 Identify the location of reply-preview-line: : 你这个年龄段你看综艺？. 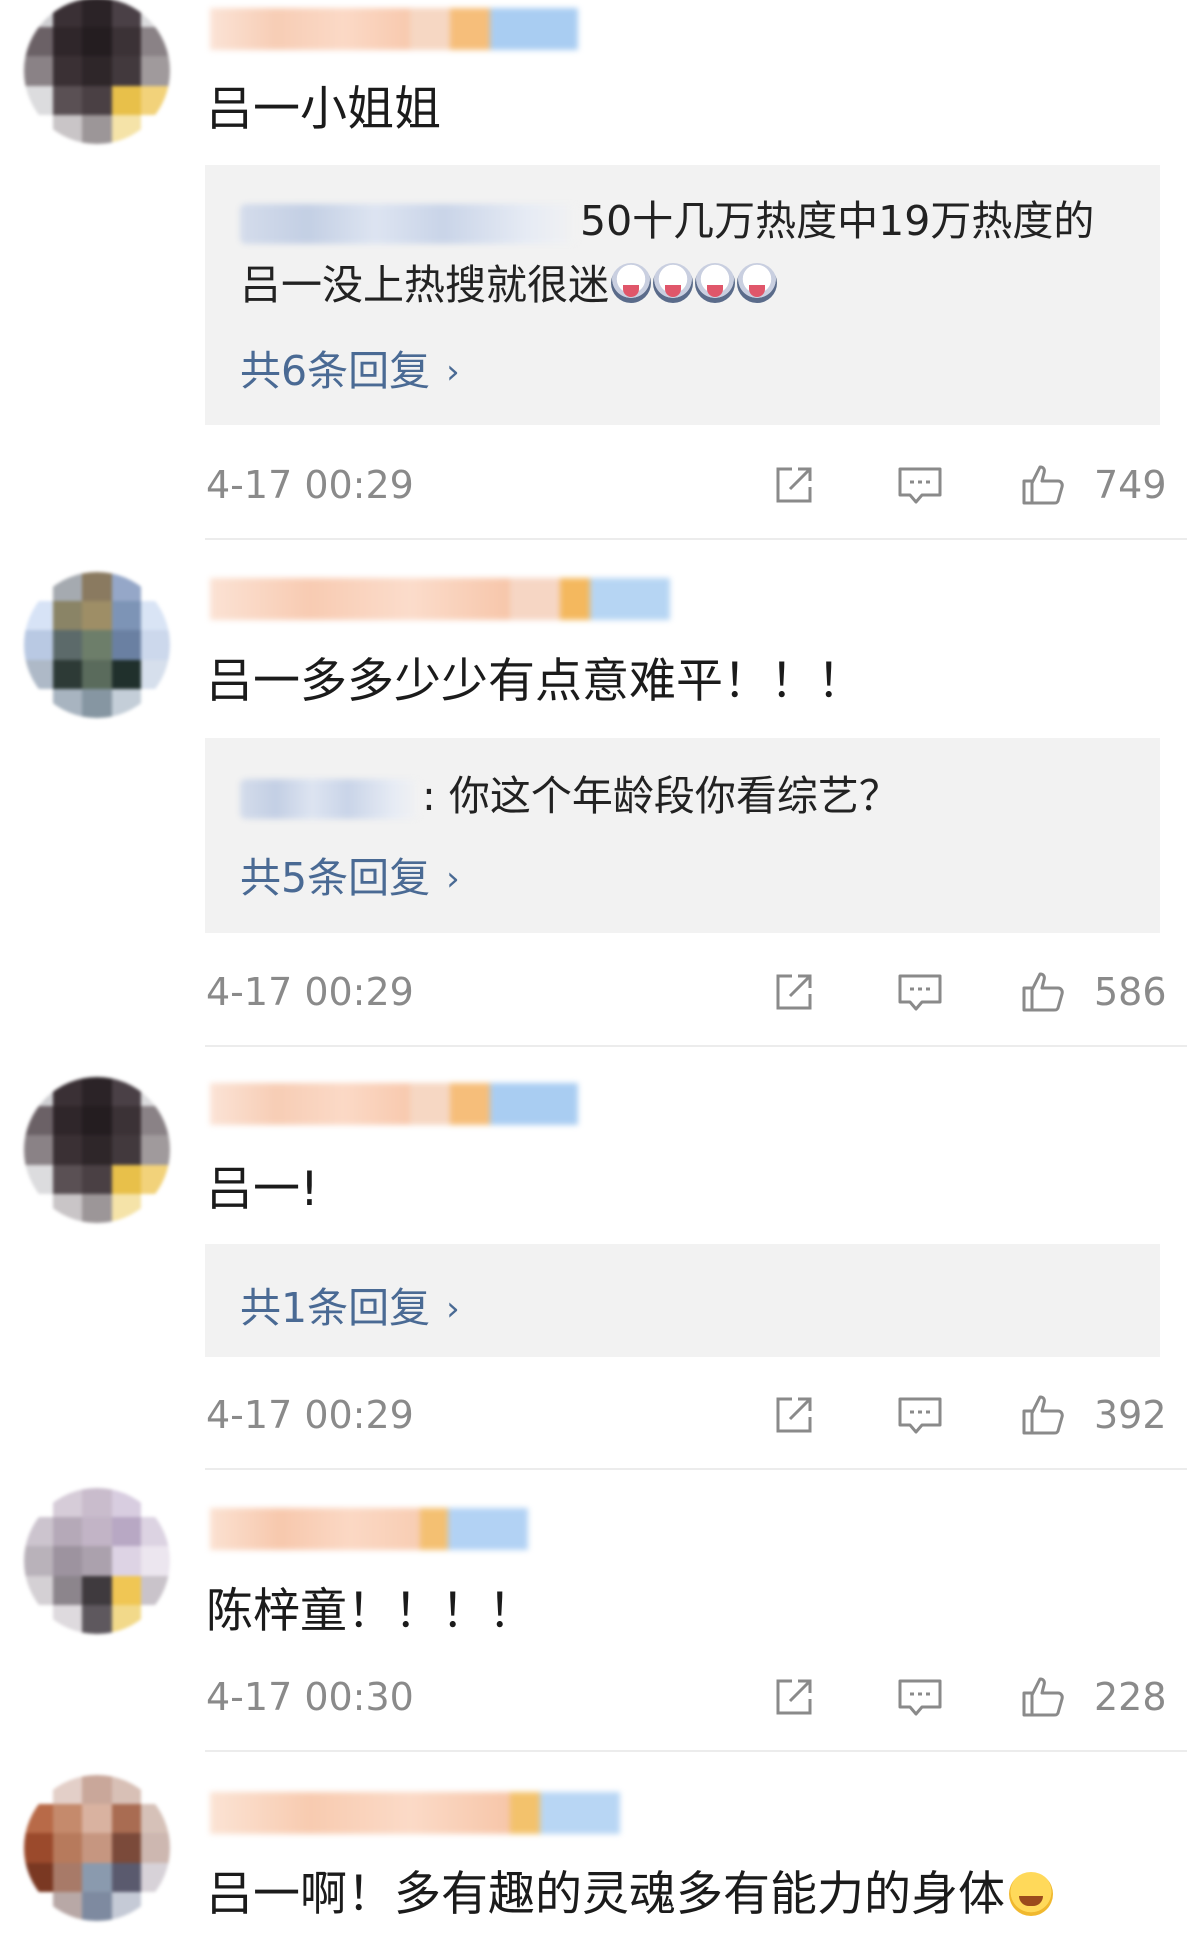
(570, 796).